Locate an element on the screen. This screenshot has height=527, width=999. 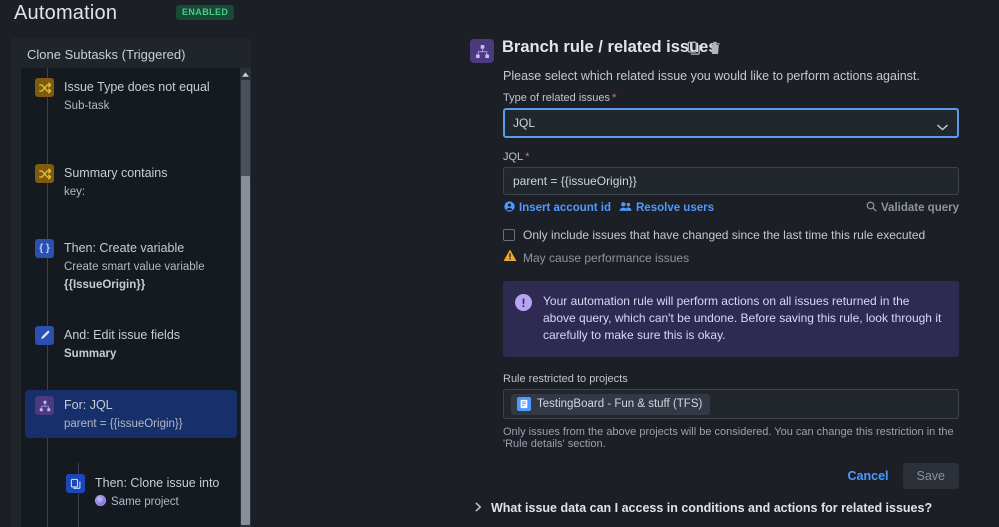
pencil-icon is located at coordinates (44, 335).